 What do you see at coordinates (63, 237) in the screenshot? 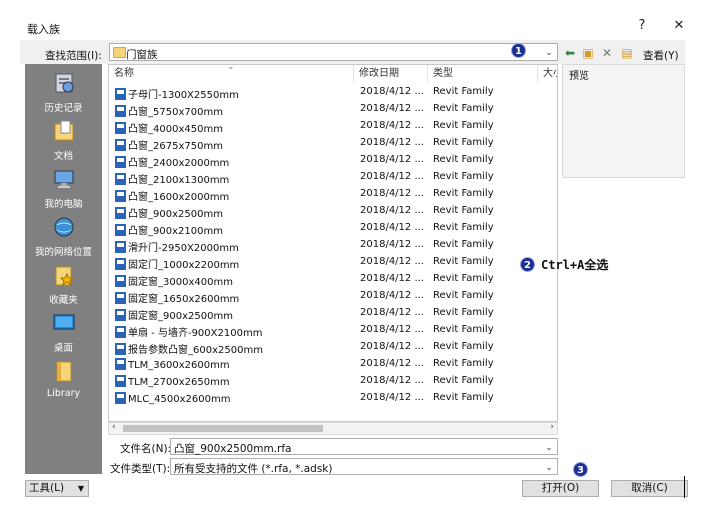
I see `place-network: 我的网络位置` at bounding box center [63, 237].